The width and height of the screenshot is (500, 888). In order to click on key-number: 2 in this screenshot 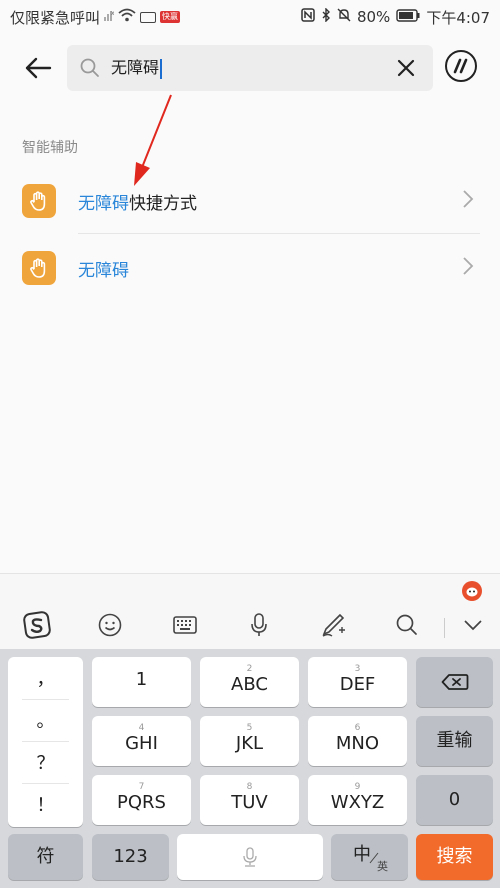, I will do `click(249, 669)`.